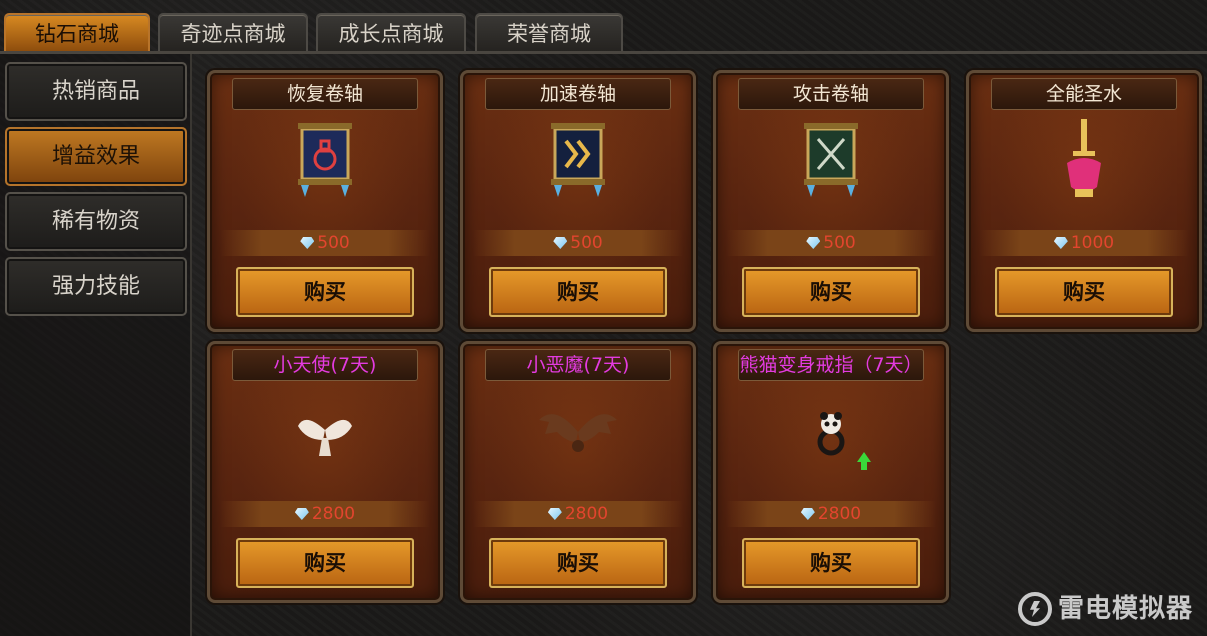  I want to click on category-rare-materials: 稀有物资, so click(96, 221).